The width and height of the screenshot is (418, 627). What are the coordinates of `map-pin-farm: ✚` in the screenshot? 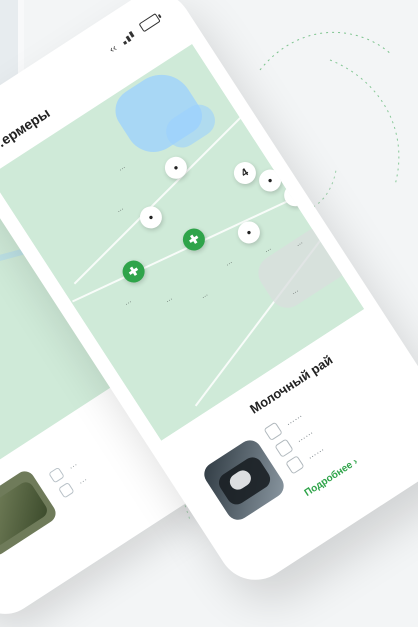 It's located at (133, 271).